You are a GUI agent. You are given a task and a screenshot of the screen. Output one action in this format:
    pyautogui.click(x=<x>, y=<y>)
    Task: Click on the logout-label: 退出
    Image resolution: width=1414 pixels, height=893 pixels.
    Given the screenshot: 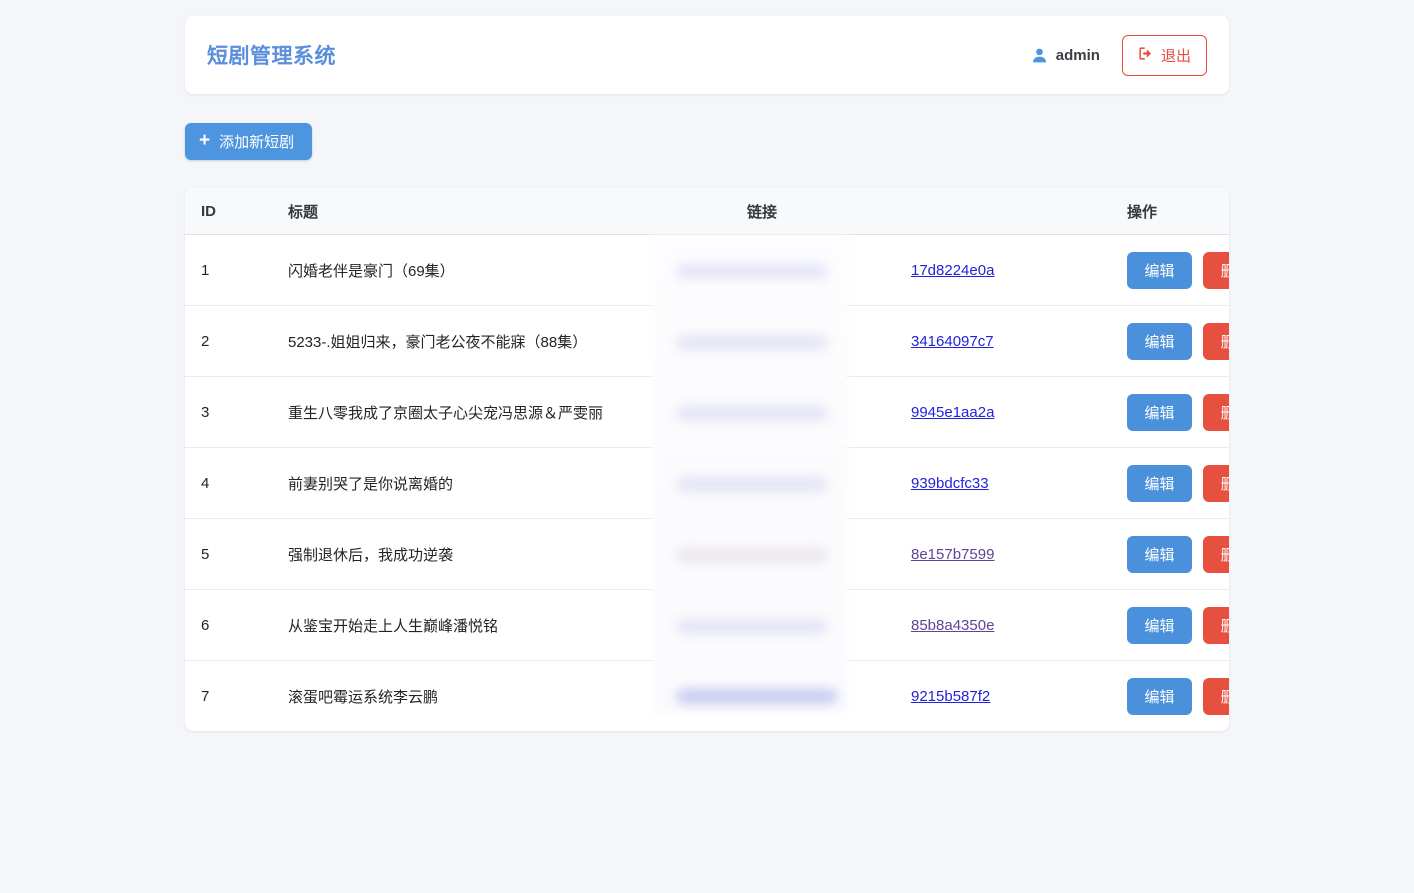 What is the action you would take?
    pyautogui.click(x=1175, y=56)
    